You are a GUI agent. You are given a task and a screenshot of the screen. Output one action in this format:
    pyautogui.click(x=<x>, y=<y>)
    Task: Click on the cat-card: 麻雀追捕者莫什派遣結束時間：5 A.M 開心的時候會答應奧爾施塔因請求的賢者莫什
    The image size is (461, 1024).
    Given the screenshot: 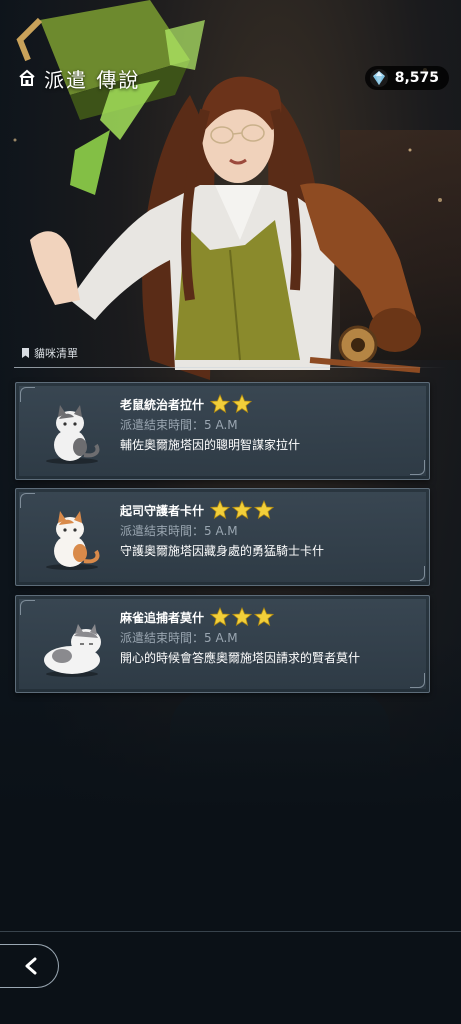 What is the action you would take?
    pyautogui.click(x=222, y=644)
    